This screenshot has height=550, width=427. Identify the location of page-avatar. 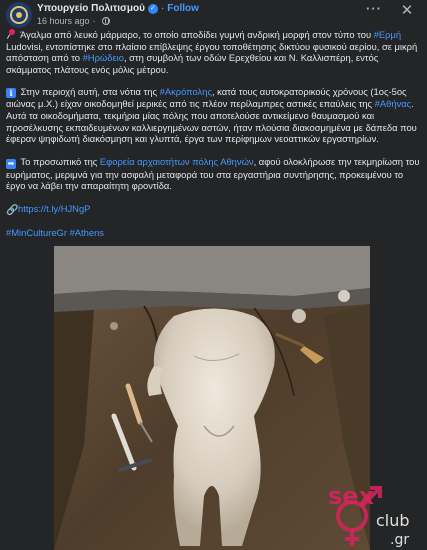
(19, 15).